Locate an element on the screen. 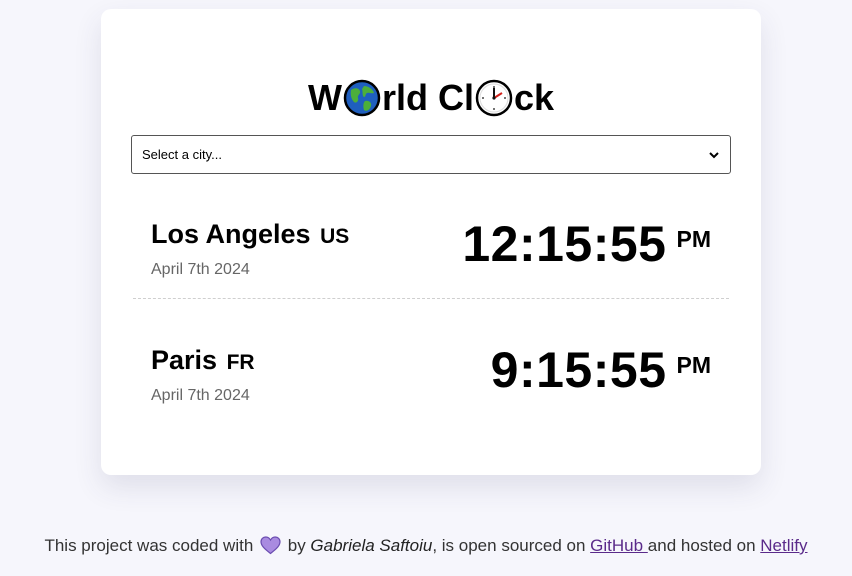 The image size is (852, 576). city-name-text: Los Angeles is located at coordinates (231, 234).